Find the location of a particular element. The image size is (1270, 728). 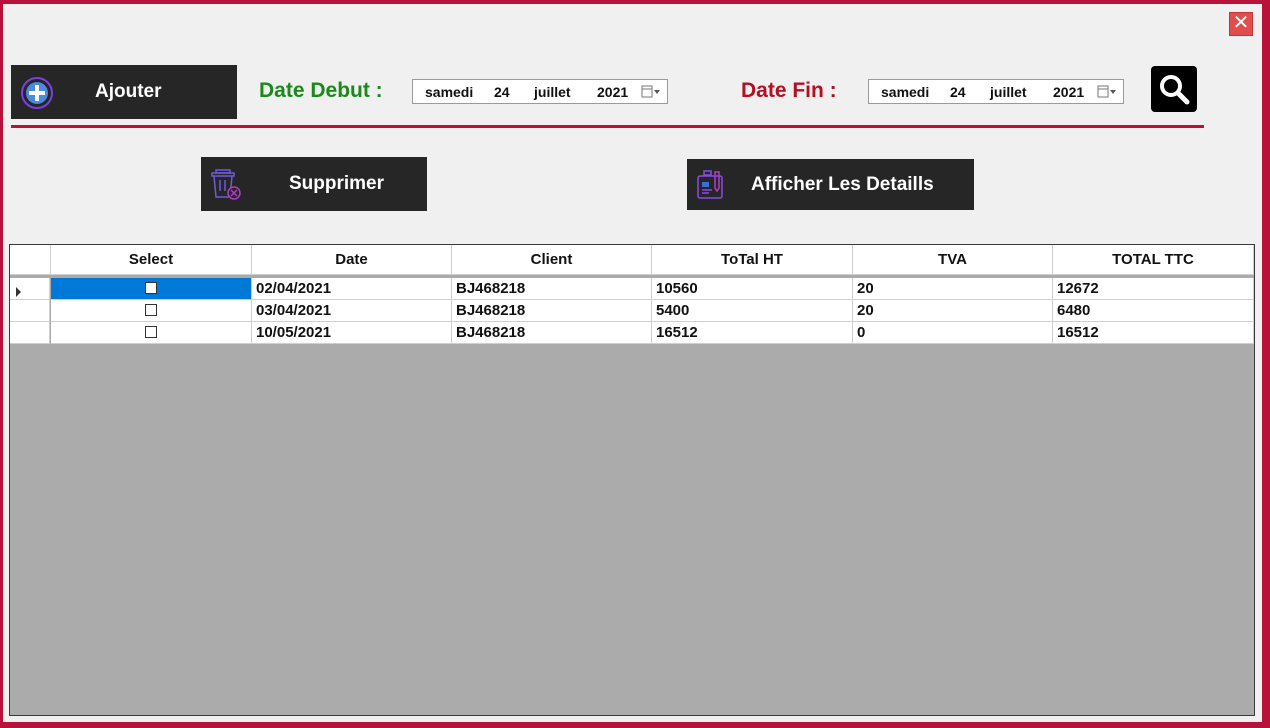

total-ht-cell: 5400 is located at coordinates (752, 311).